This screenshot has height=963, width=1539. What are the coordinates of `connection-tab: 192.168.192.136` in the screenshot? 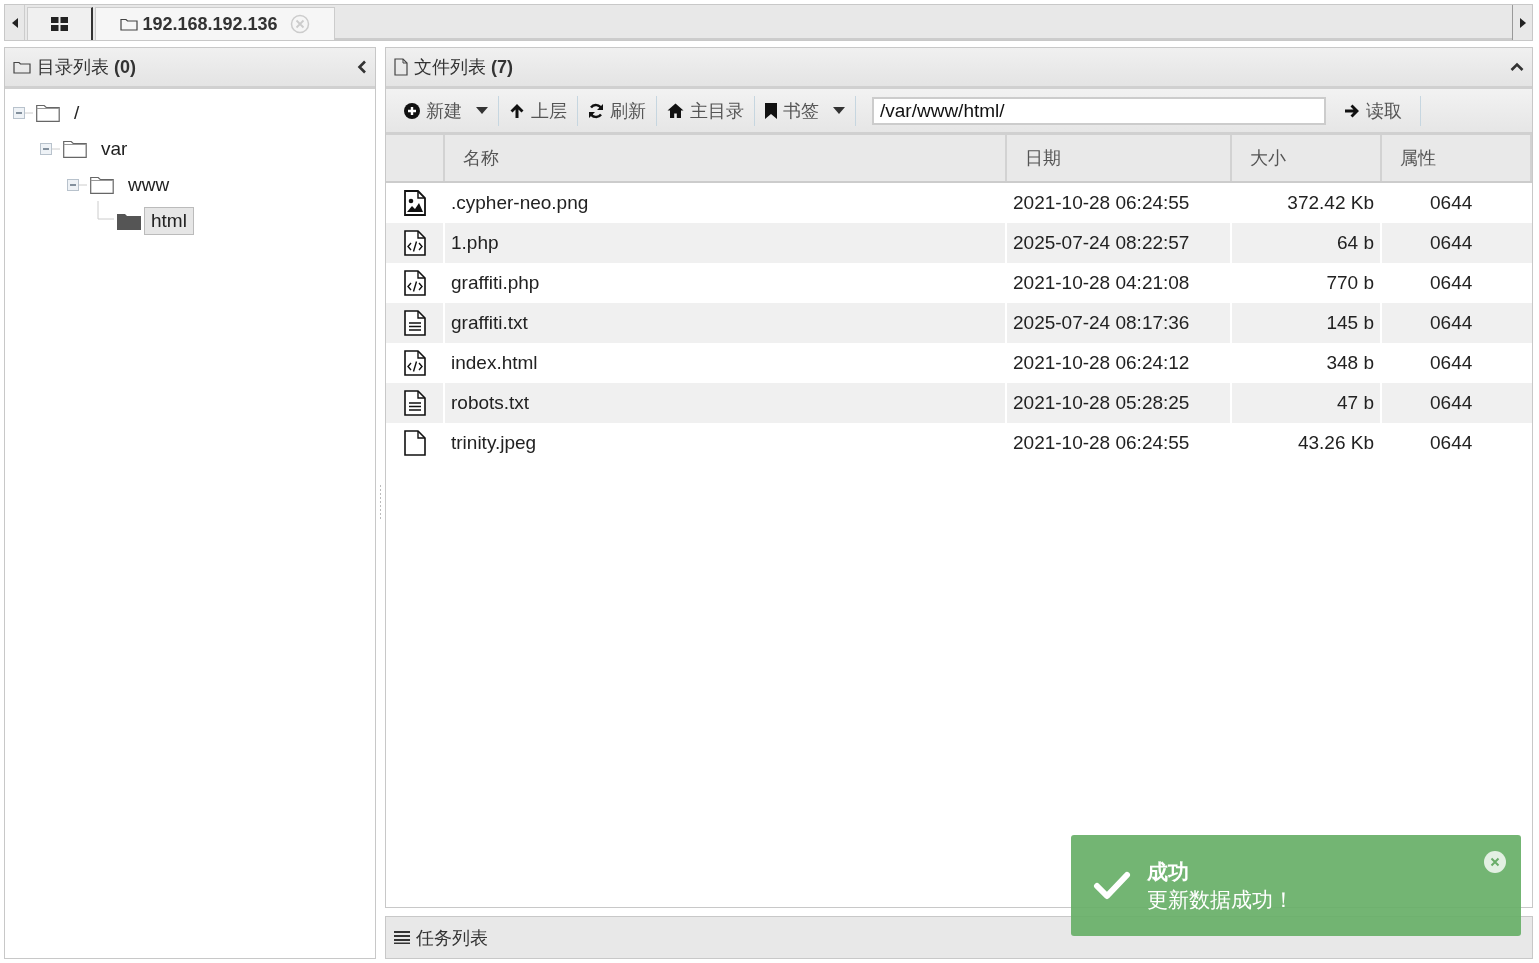 It's located at (215, 23).